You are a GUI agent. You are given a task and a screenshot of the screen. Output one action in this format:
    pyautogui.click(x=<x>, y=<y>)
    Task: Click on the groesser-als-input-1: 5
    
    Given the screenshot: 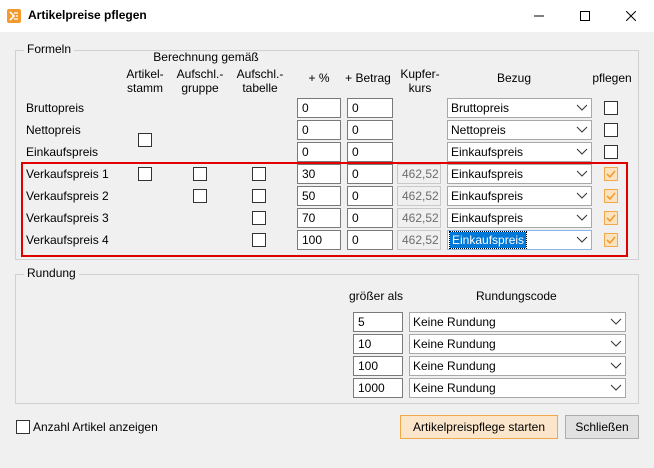 What is the action you would take?
    pyautogui.click(x=378, y=322)
    